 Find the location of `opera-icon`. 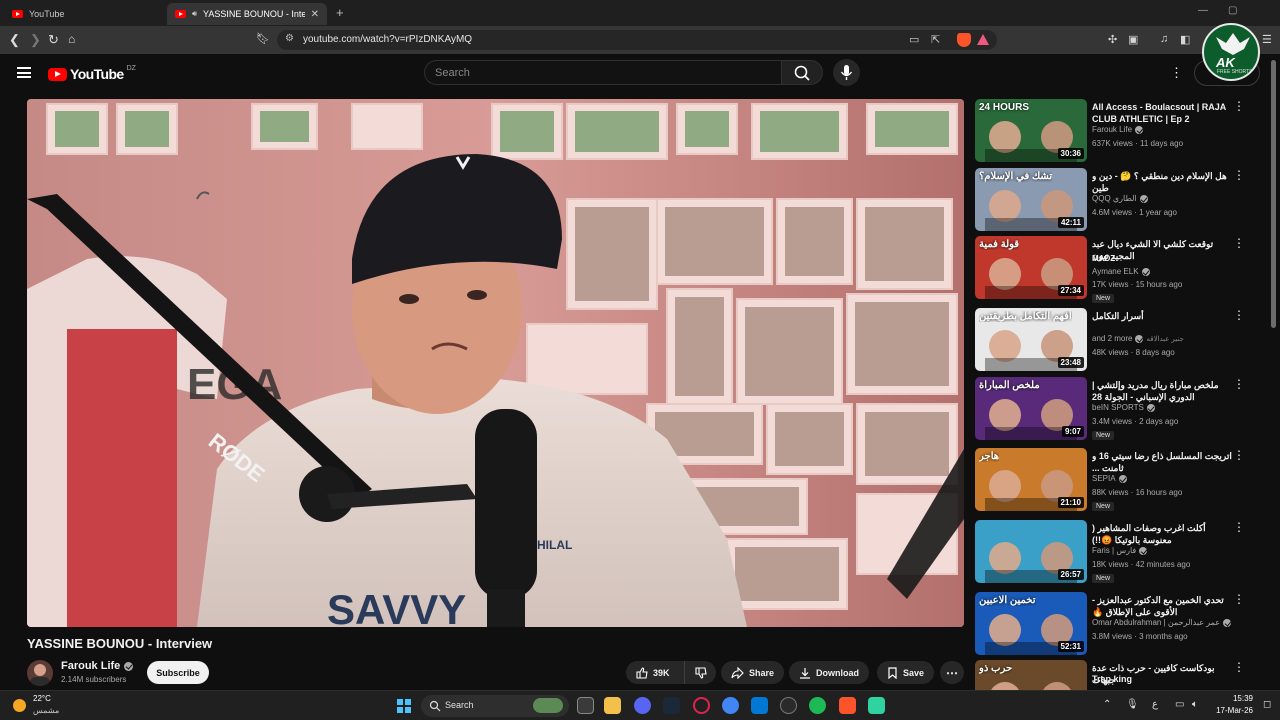

opera-icon is located at coordinates (701, 705).